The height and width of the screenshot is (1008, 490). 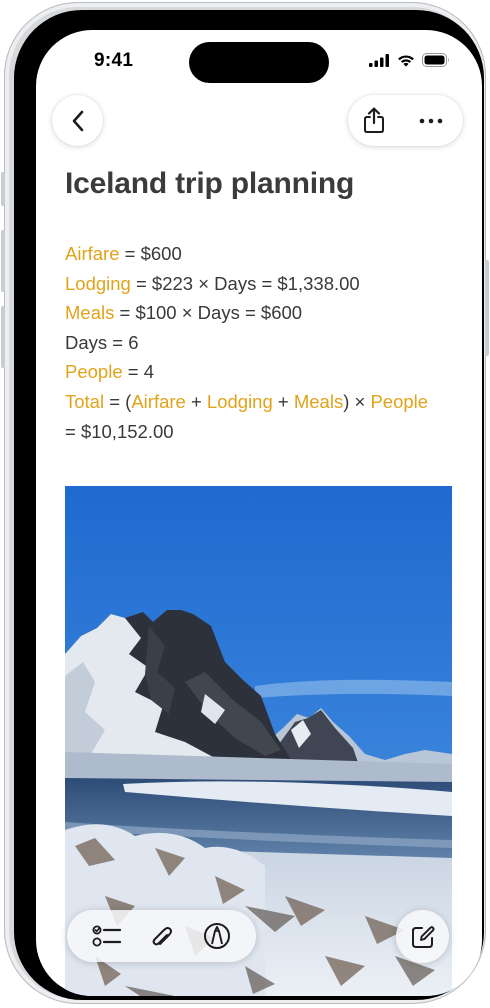 I want to click on power-button, so click(x=487, y=308).